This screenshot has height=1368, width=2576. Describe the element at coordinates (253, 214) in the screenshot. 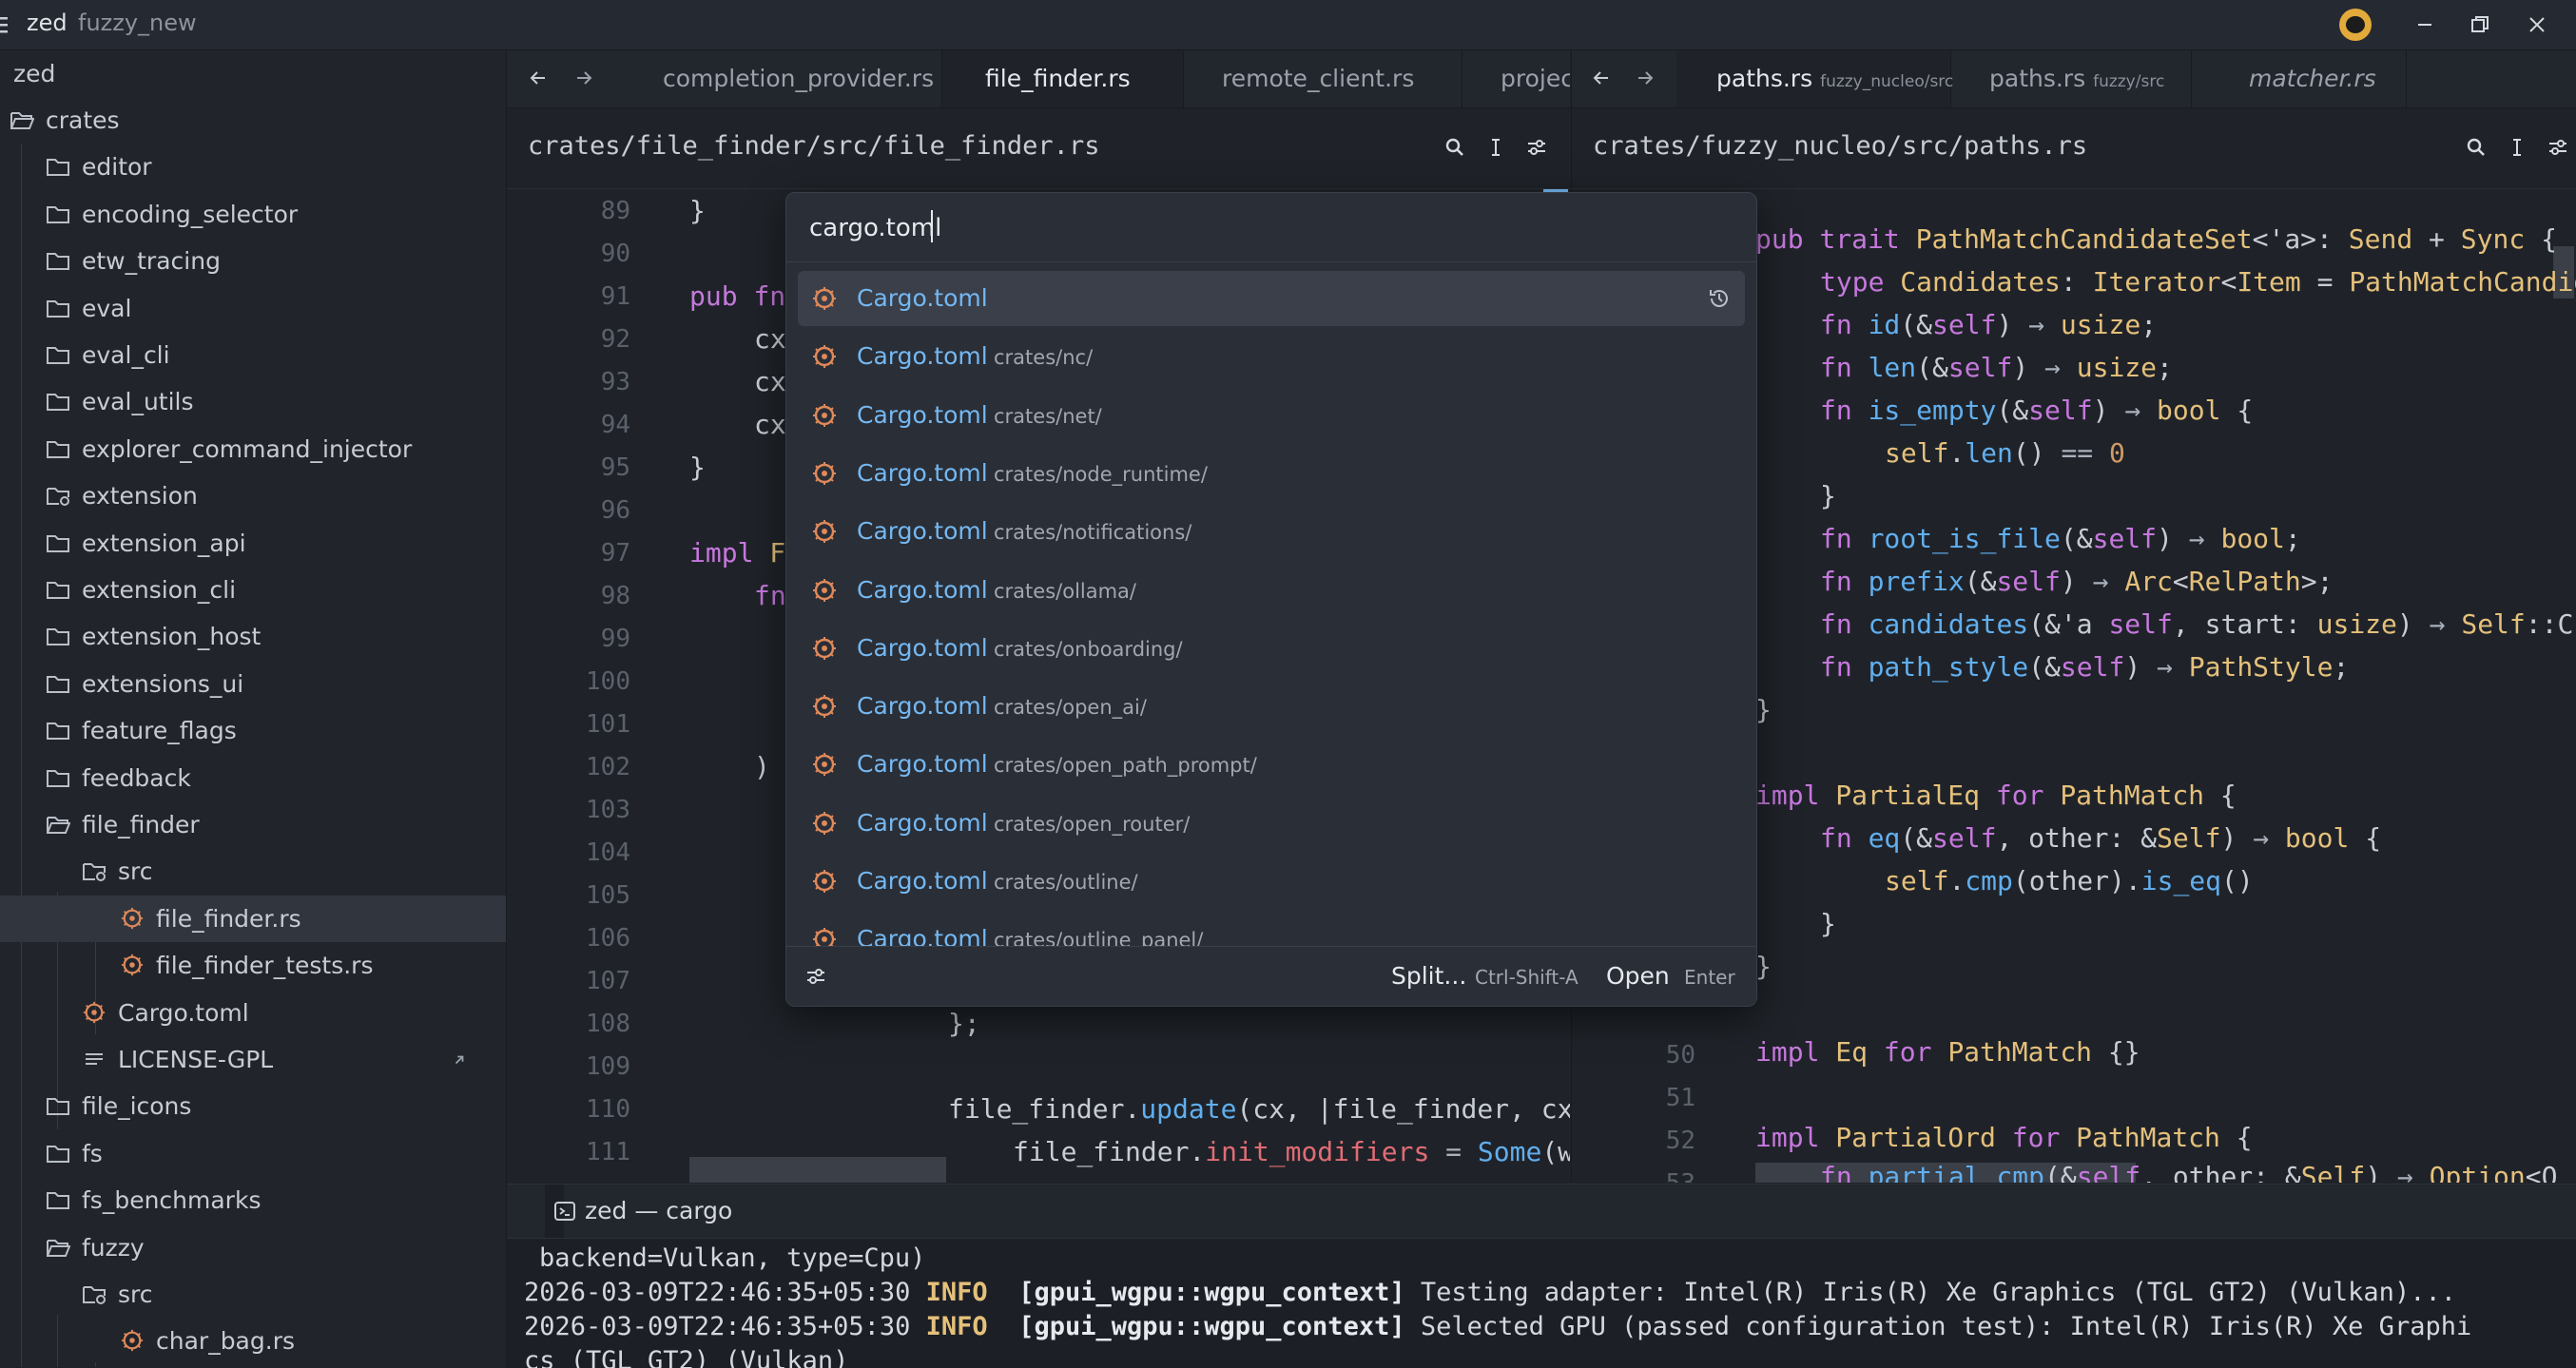

I see `tree-item: encoding_selector` at that location.